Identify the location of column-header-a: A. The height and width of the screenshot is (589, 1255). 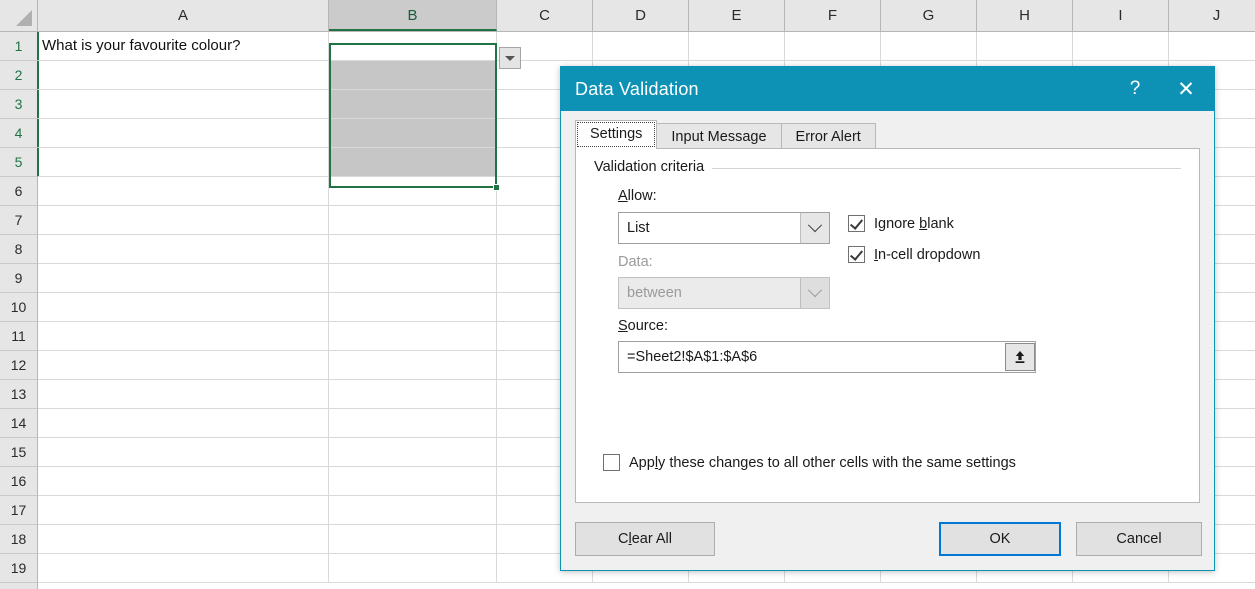
(183, 15).